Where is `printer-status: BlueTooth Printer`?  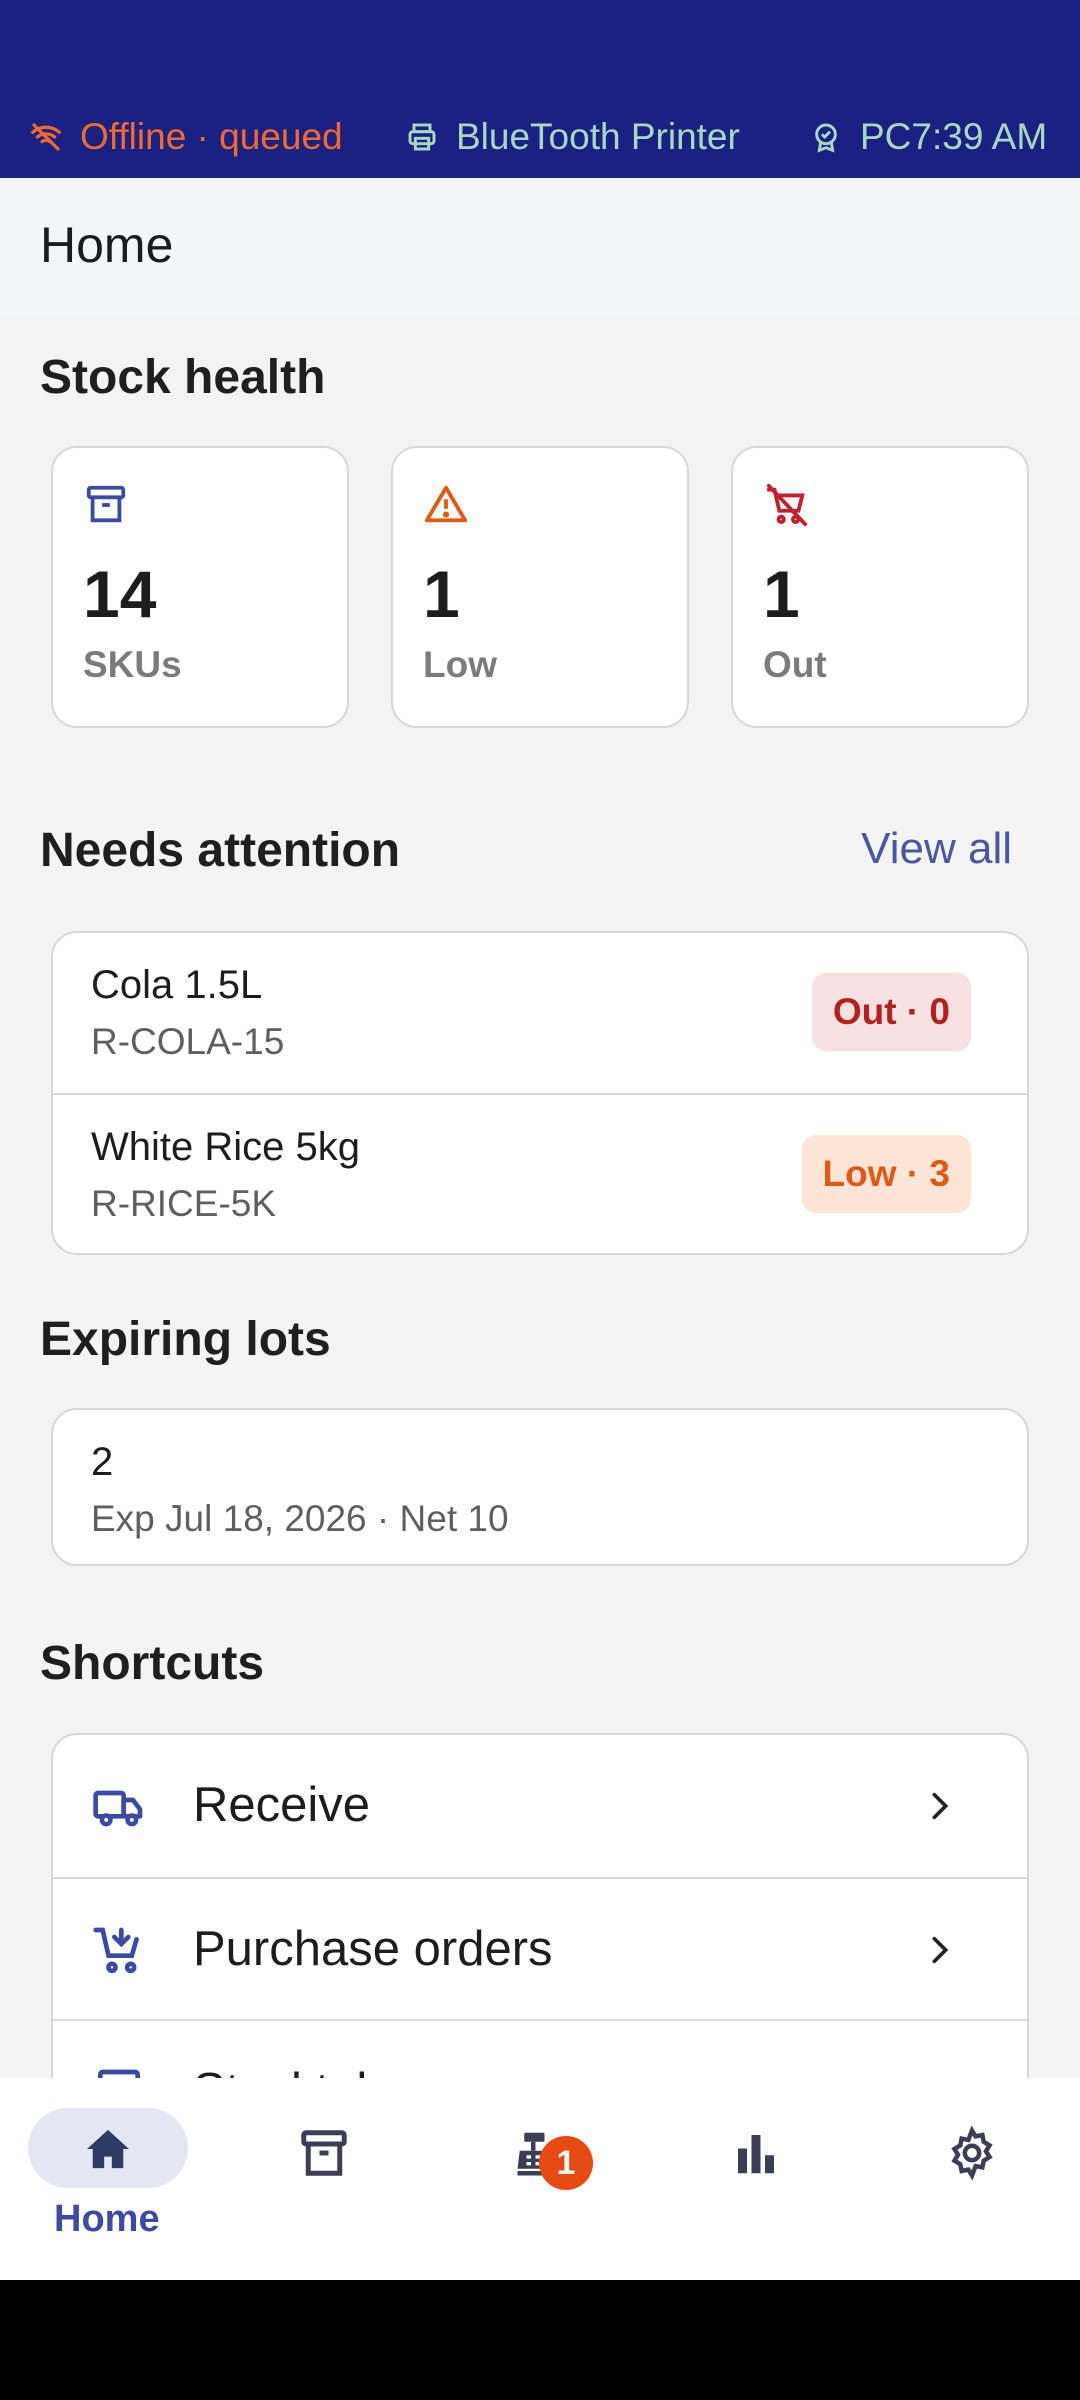 printer-status: BlueTooth Printer is located at coordinates (573, 137).